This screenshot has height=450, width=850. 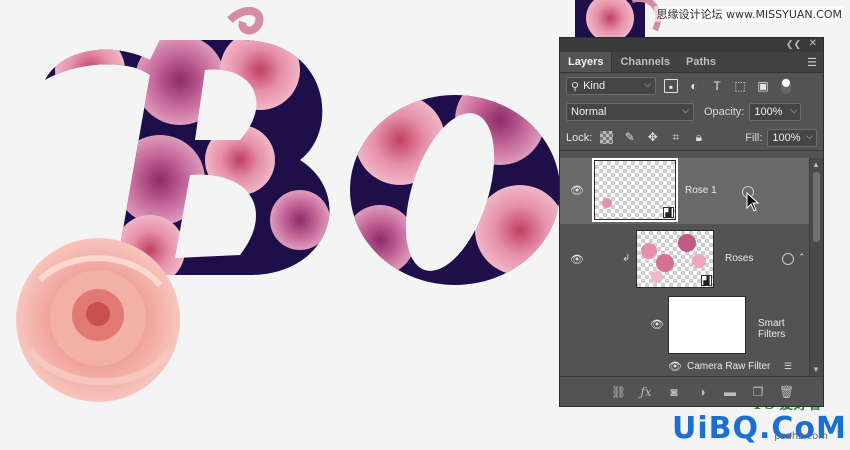 I want to click on adjustment-filter-icon: ◐, so click(x=694, y=86).